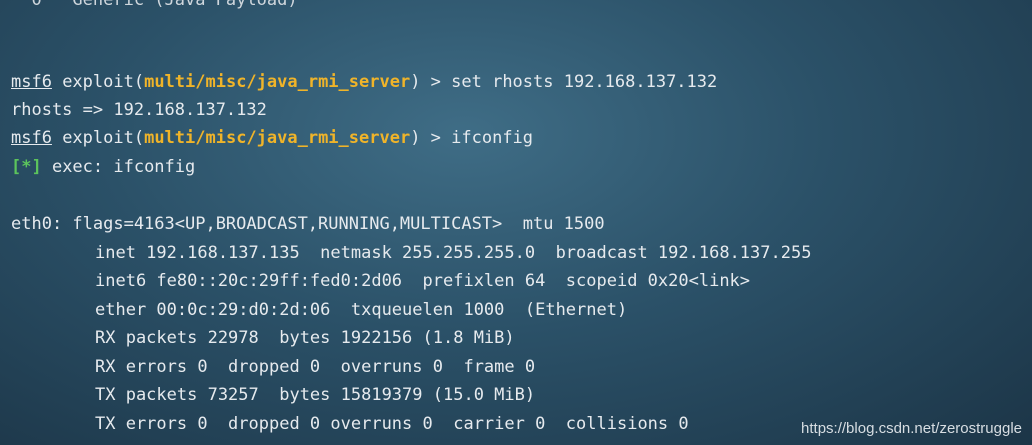  What do you see at coordinates (118, 167) in the screenshot?
I see `status-text: exec: ifconfig` at bounding box center [118, 167].